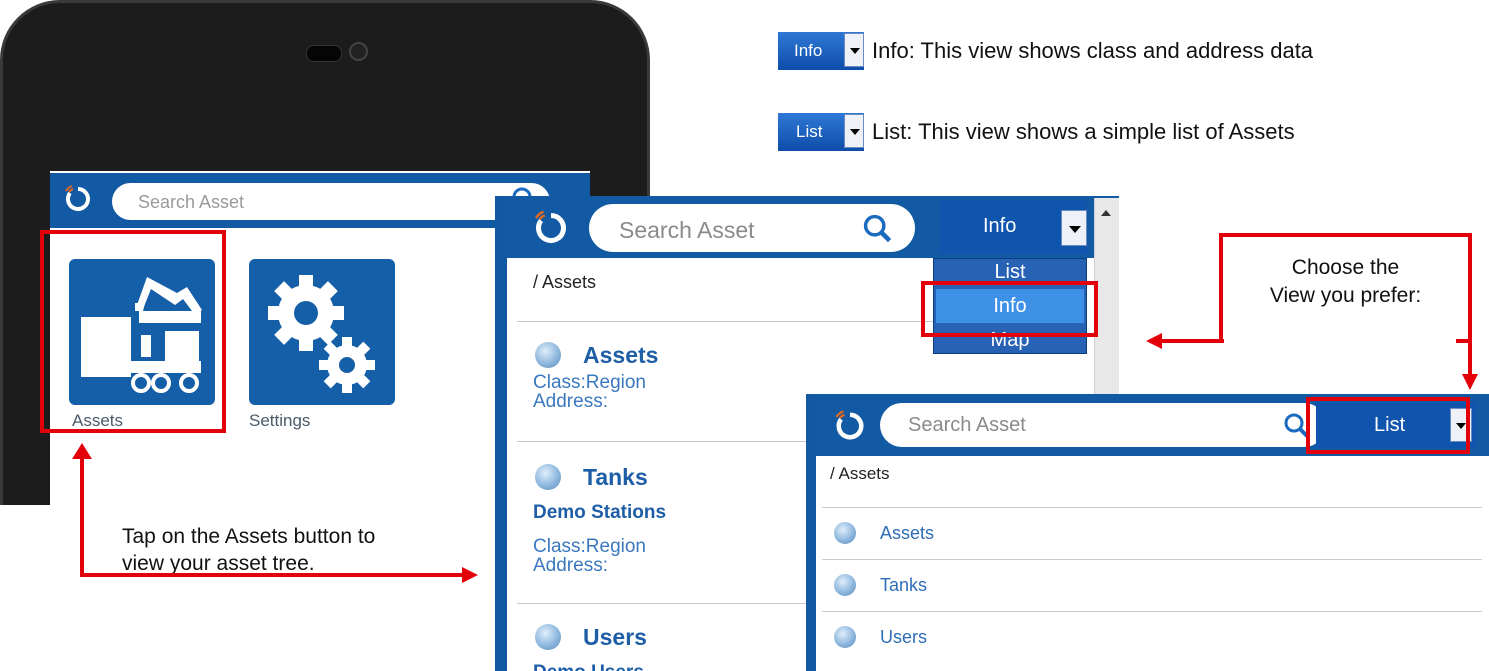 Image resolution: width=1489 pixels, height=671 pixels. What do you see at coordinates (615, 637) in the screenshot?
I see `list-item-title: Users` at bounding box center [615, 637].